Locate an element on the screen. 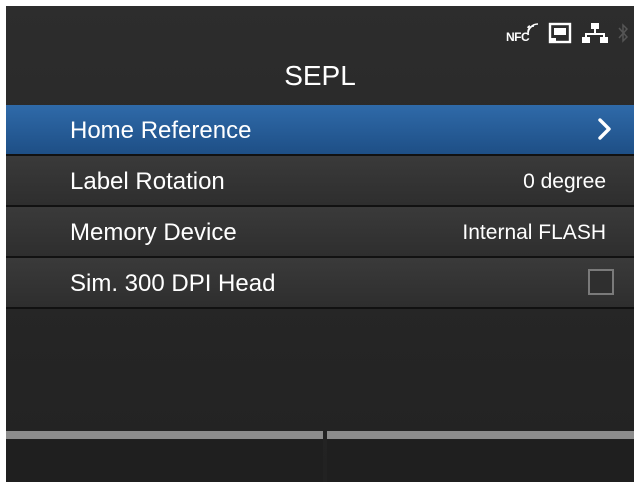  menu-item-label: Home Reference is located at coordinates (161, 130).